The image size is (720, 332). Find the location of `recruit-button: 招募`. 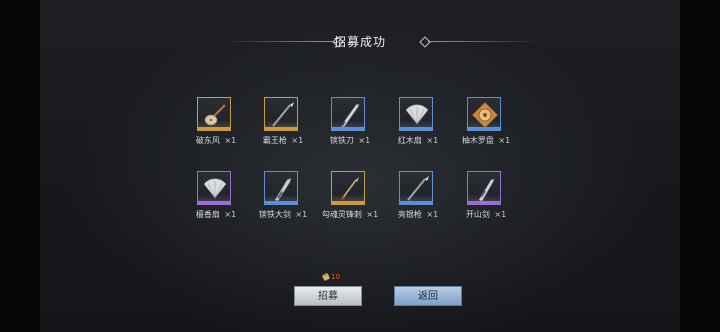

recruit-button: 招募 is located at coordinates (328, 296).